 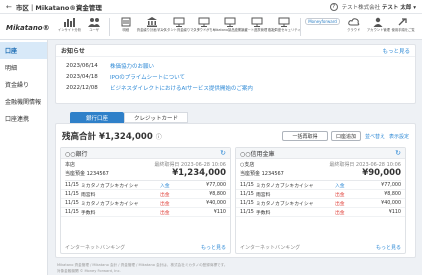 What do you see at coordinates (396, 51) in the screenshot?
I see `notice-more-link: もっと見る` at bounding box center [396, 51].